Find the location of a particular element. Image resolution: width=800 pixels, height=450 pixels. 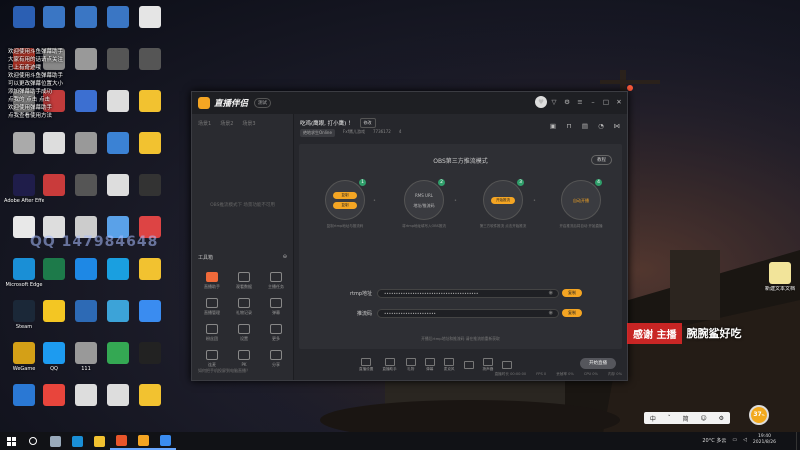

left-footer-link: 如何把手机投屏到电脑直播？ is located at coordinates (224, 371).